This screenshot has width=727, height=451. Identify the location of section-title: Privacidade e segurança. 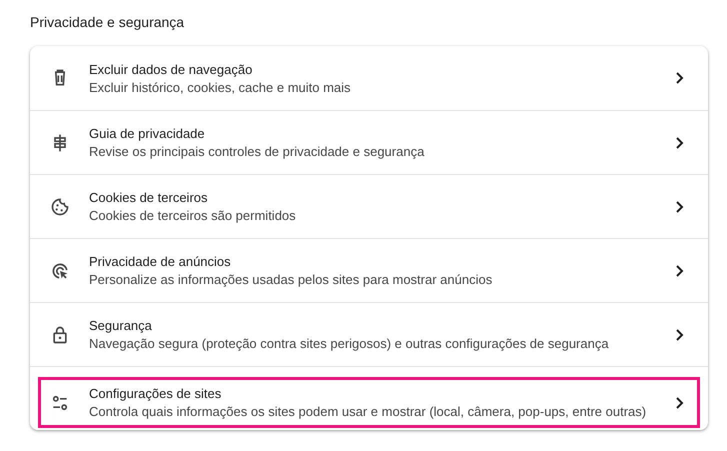
(108, 22).